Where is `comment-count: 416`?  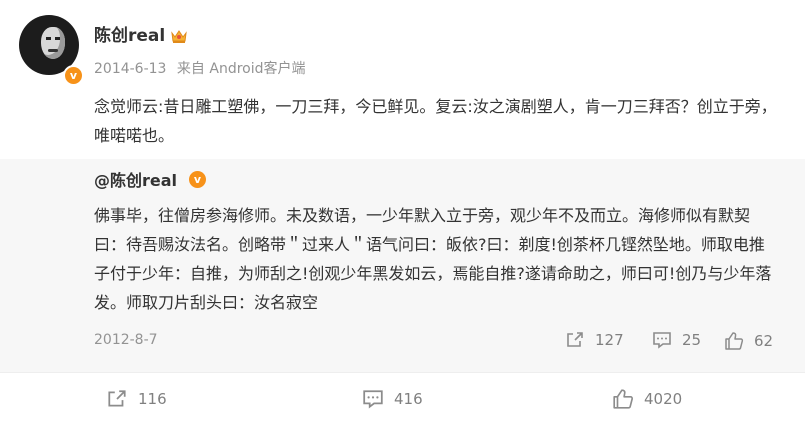 comment-count: 416 is located at coordinates (408, 399).